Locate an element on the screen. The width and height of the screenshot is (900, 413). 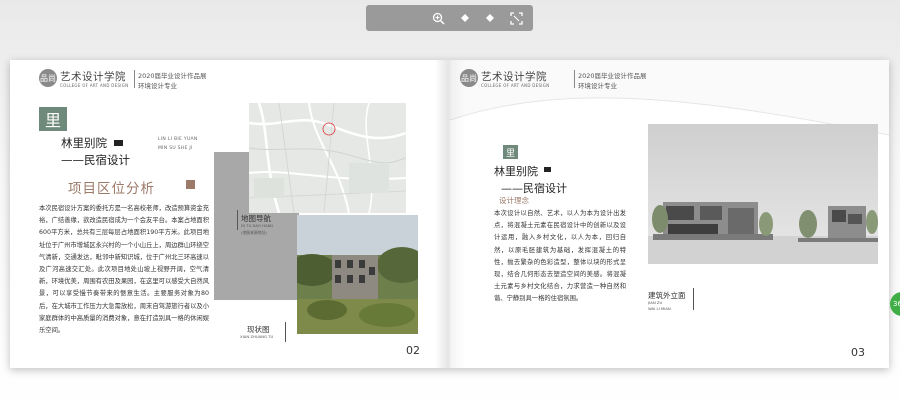
zoom-in-button is located at coordinates (438, 18).